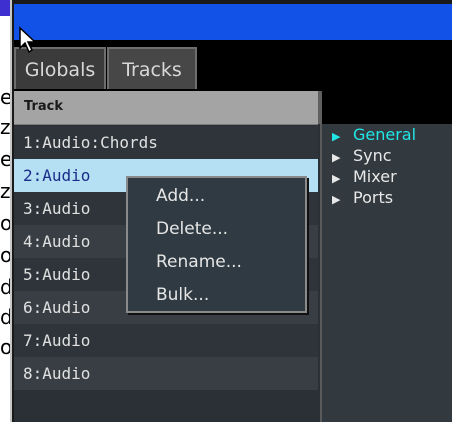 The width and height of the screenshot is (452, 422). What do you see at coordinates (166, 142) in the screenshot?
I see `track-row-1: 1:Audio:Chords` at bounding box center [166, 142].